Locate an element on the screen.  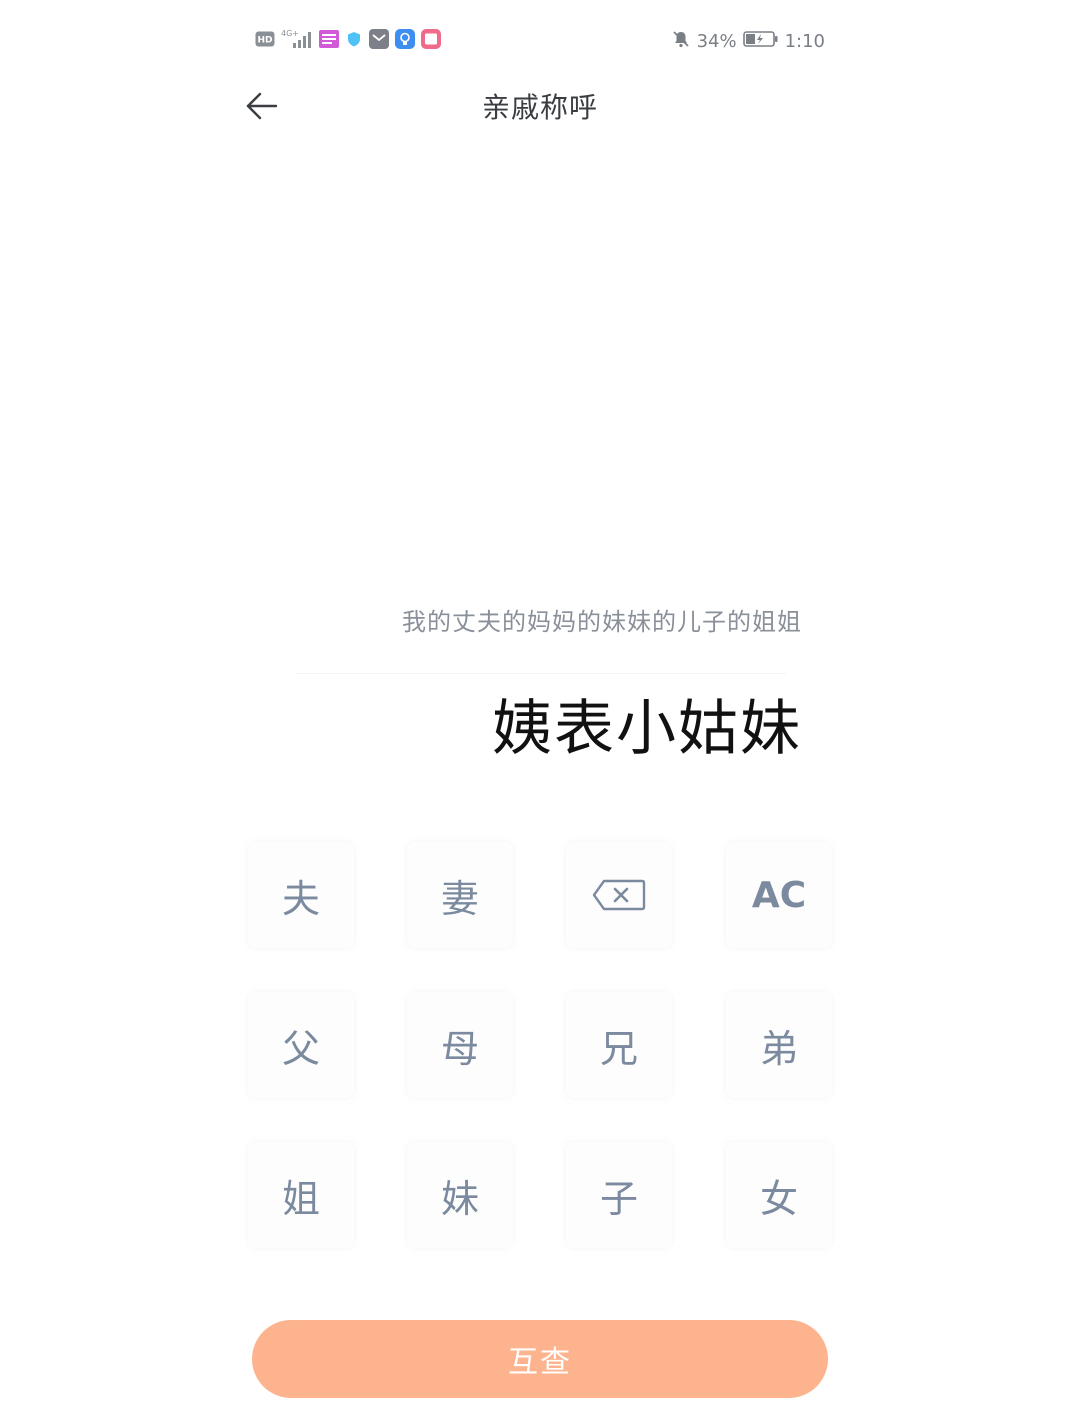
arrow-left-icon is located at coordinates (262, 106).